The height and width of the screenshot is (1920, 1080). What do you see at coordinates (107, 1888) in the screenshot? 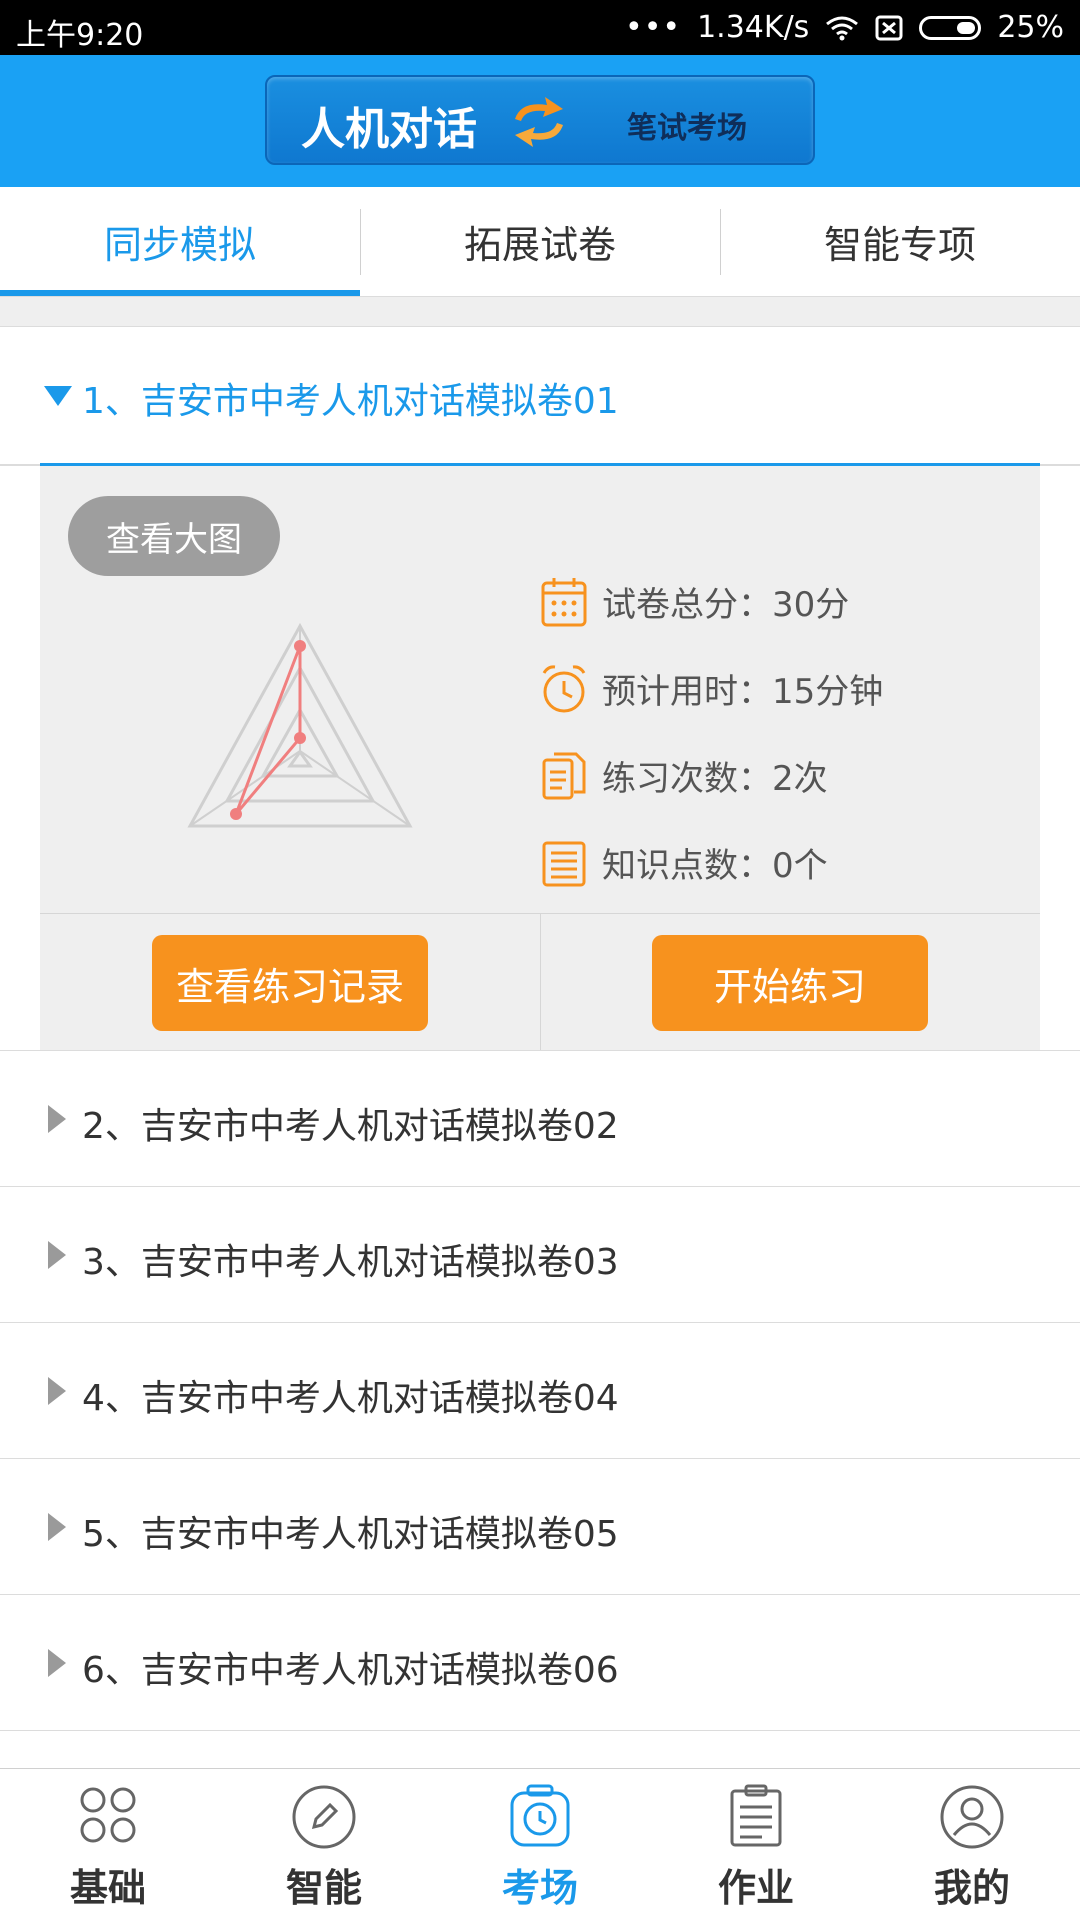
I see `nav-label: 基础` at bounding box center [107, 1888].